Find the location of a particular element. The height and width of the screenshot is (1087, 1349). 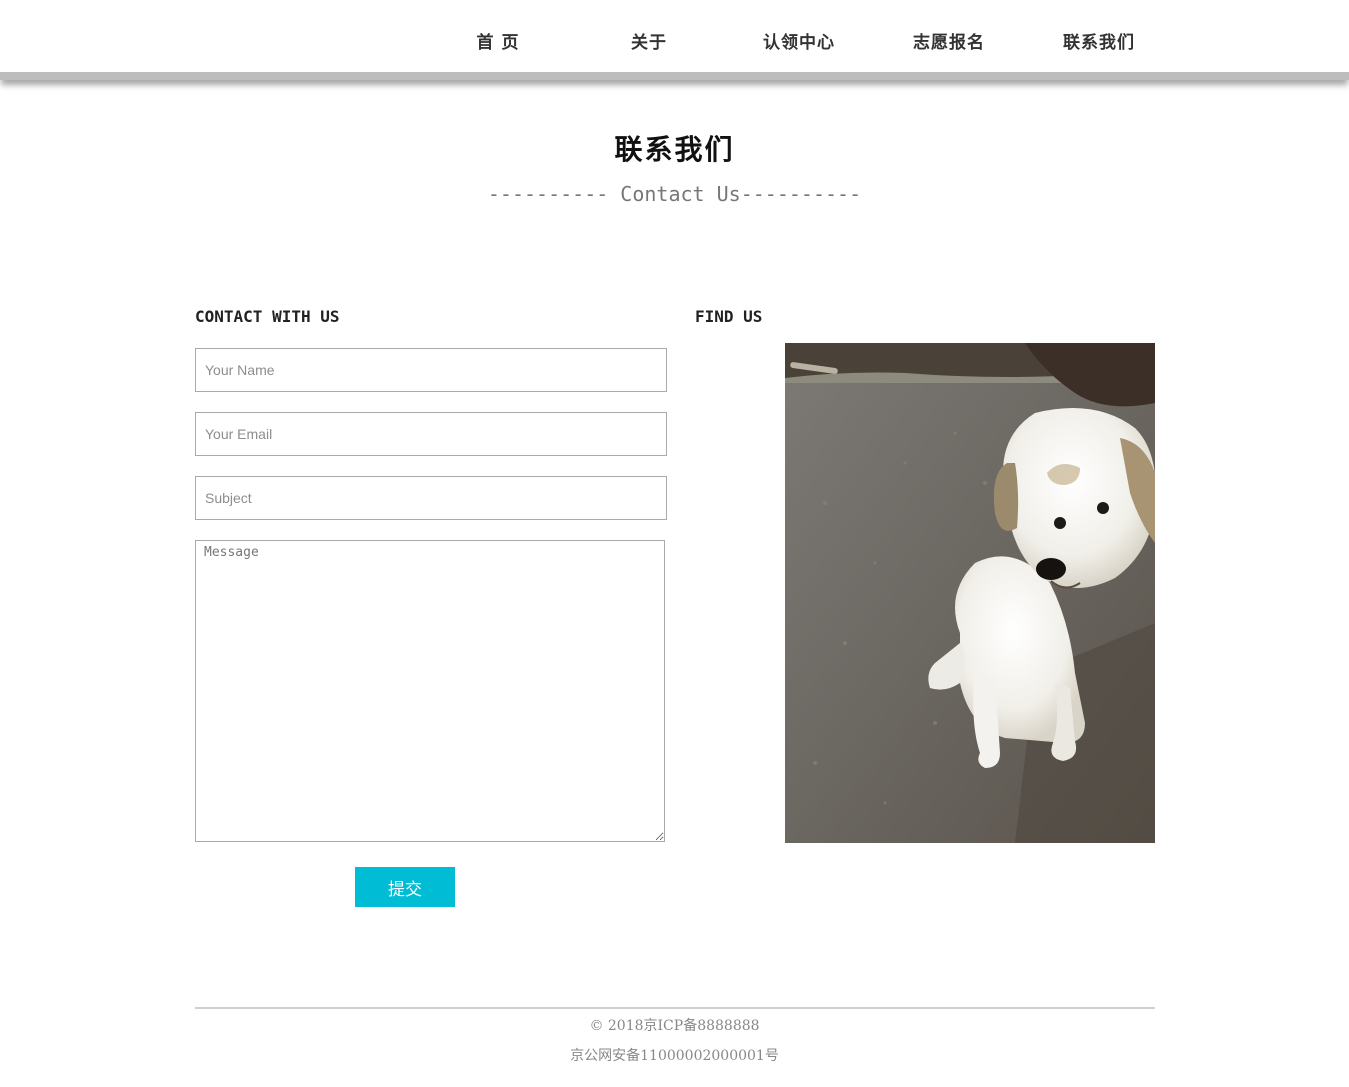

nav-item-contact: 联系我们 is located at coordinates (1099, 40).